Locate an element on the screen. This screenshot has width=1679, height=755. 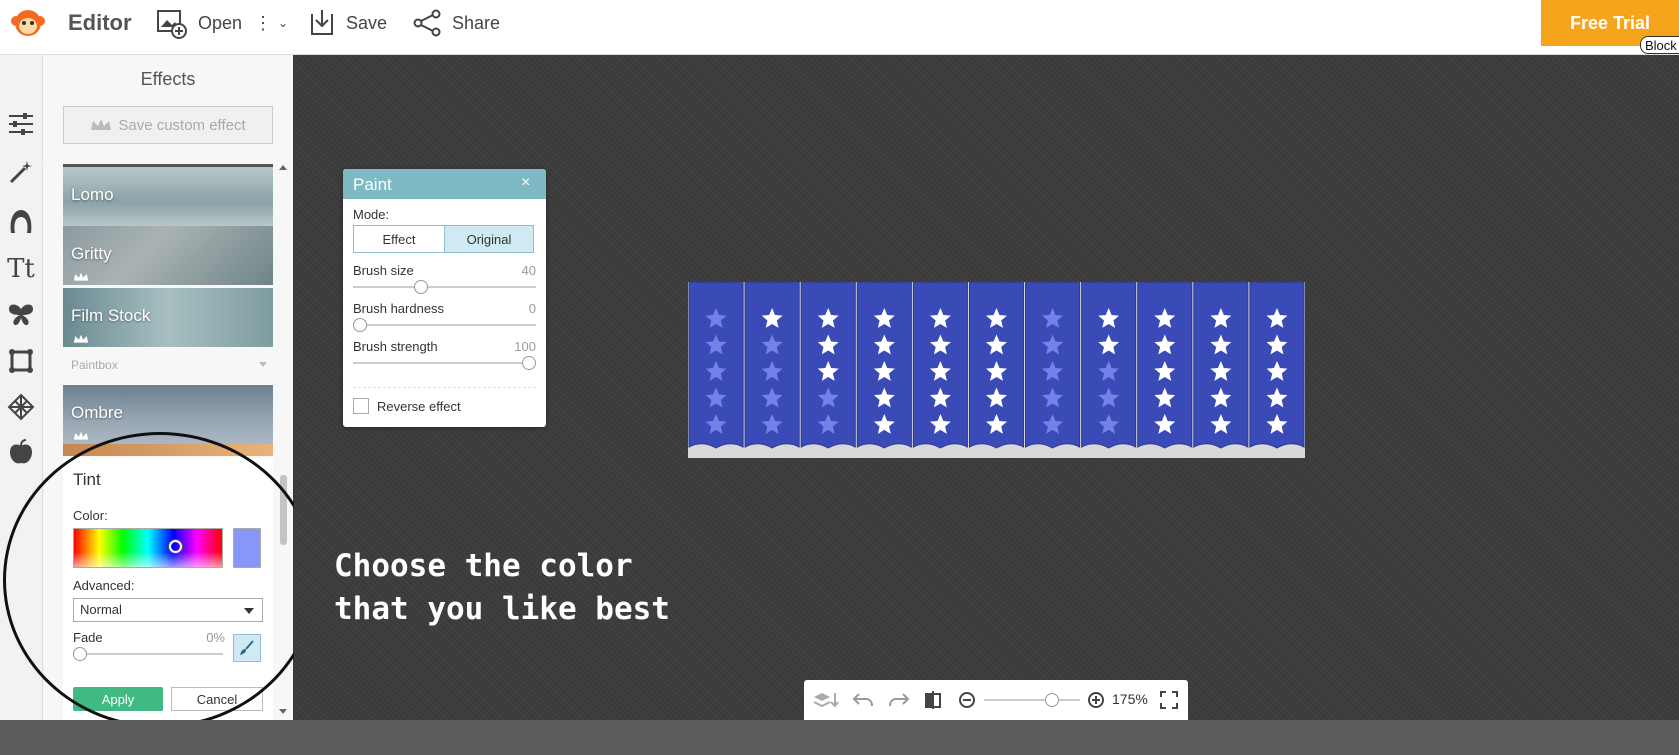
zoom-level: 175% is located at coordinates (1130, 699).